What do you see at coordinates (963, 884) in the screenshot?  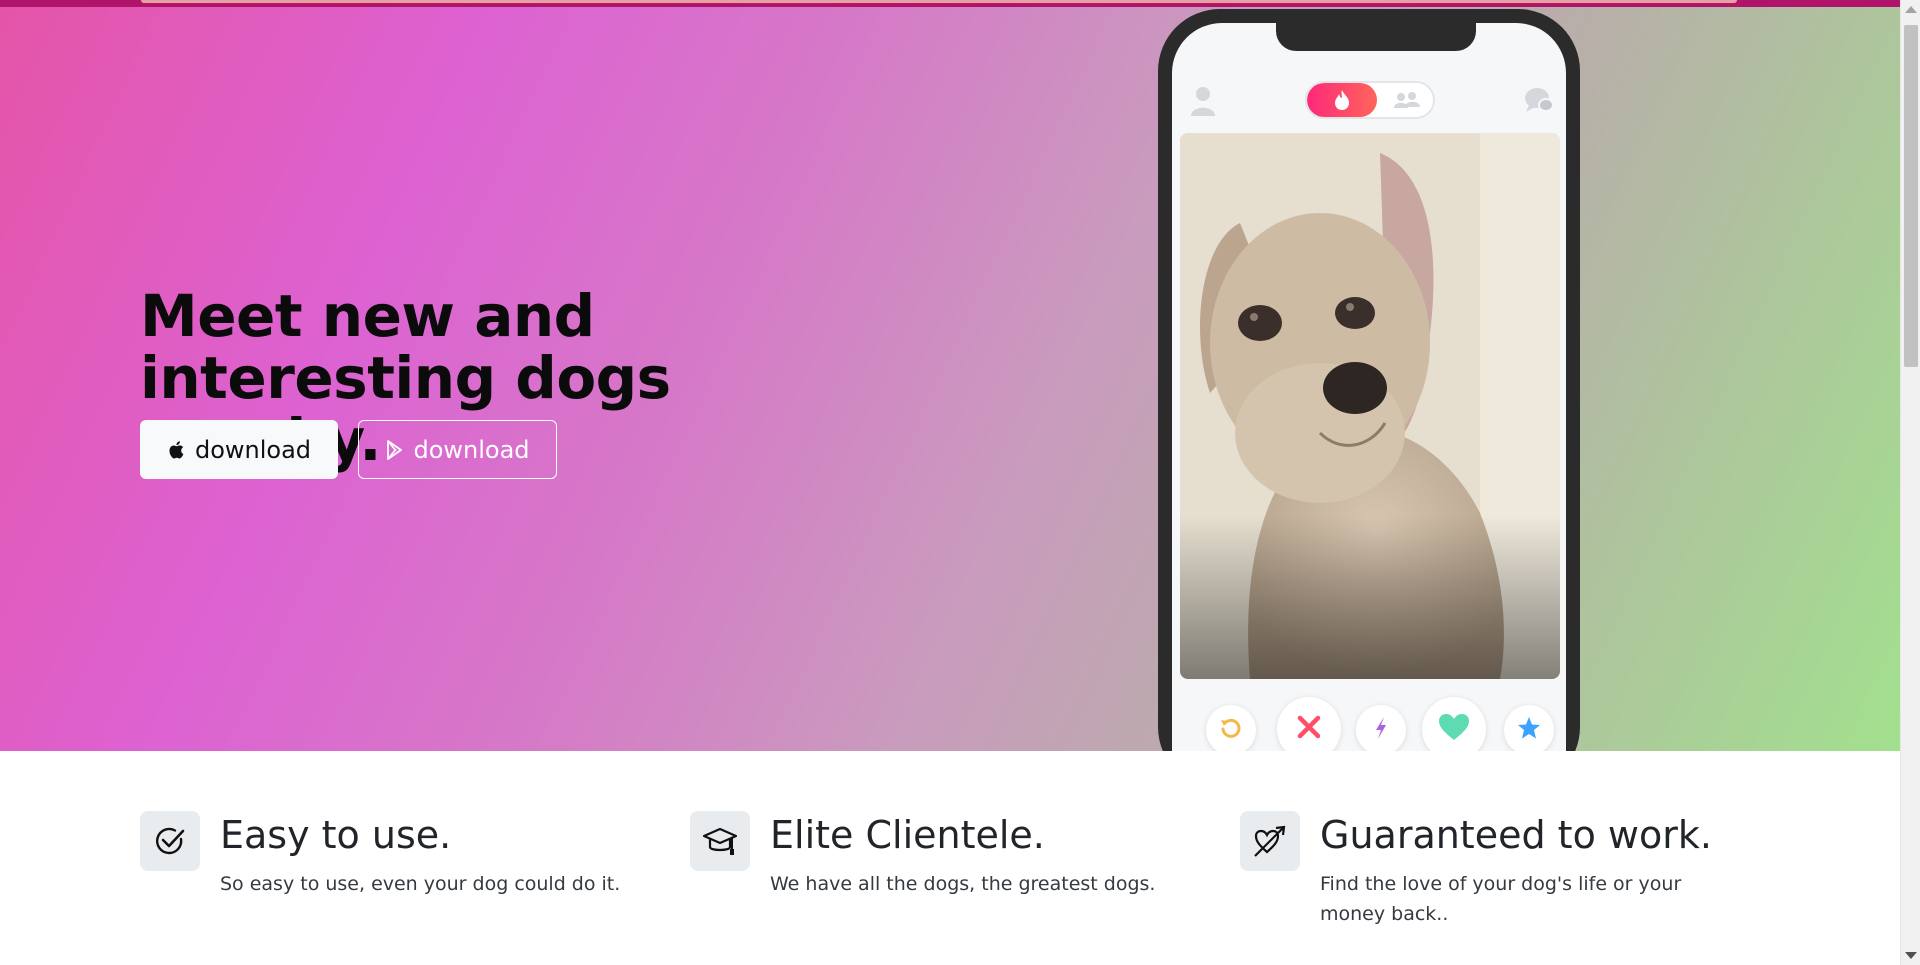 I see `feature-text: We have all the dogs, the greatest dogs.` at bounding box center [963, 884].